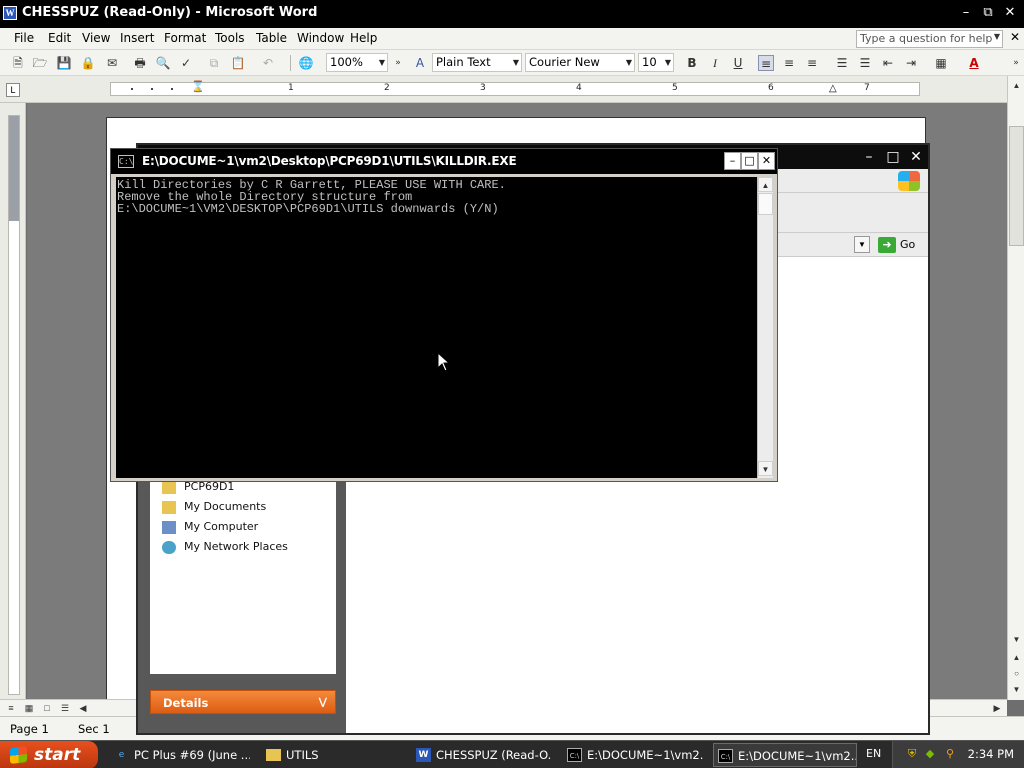 The width and height of the screenshot is (1024, 768). What do you see at coordinates (47, 708) in the screenshot?
I see `print-view-icon: □` at bounding box center [47, 708].